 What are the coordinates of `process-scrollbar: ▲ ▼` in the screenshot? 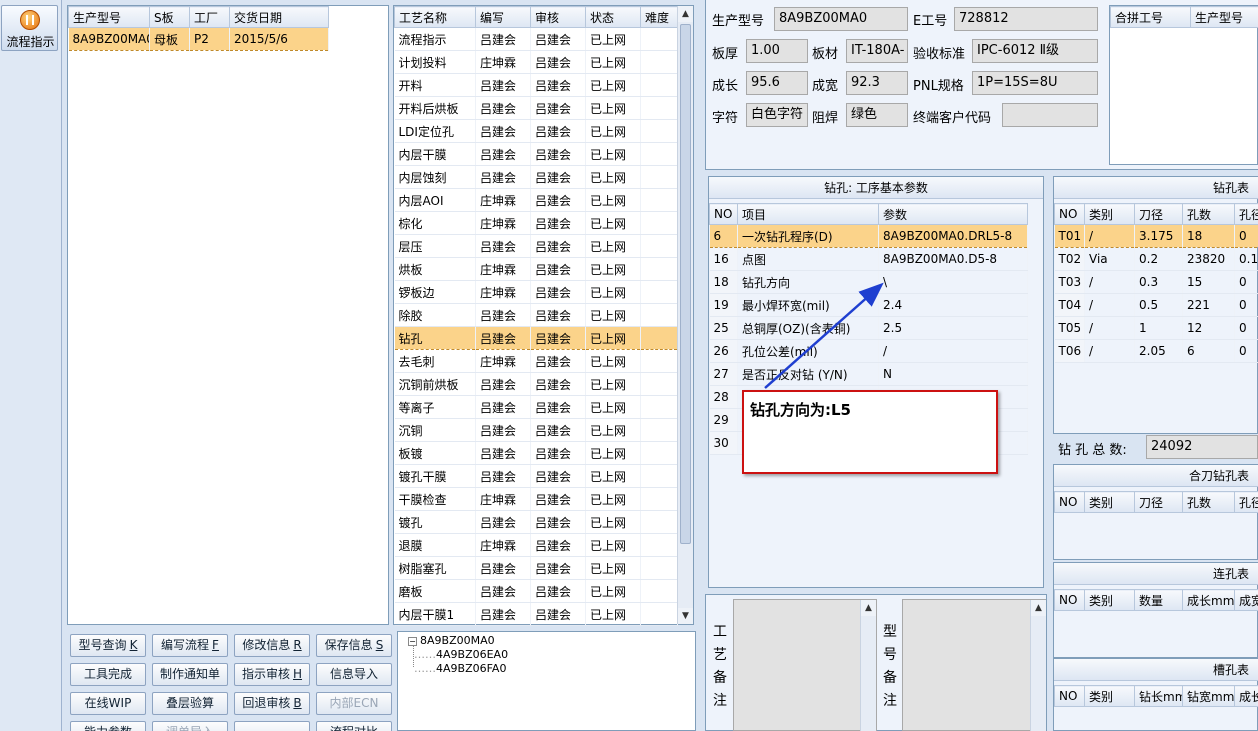 It's located at (685, 315).